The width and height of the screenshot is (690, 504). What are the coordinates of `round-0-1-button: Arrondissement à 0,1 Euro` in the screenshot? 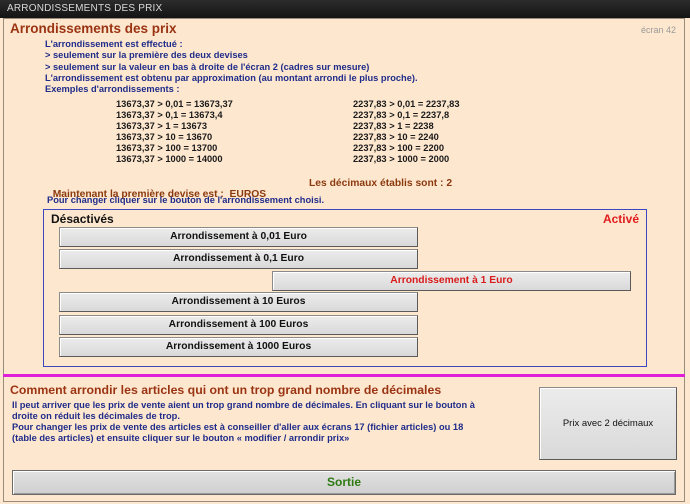 It's located at (238, 259).